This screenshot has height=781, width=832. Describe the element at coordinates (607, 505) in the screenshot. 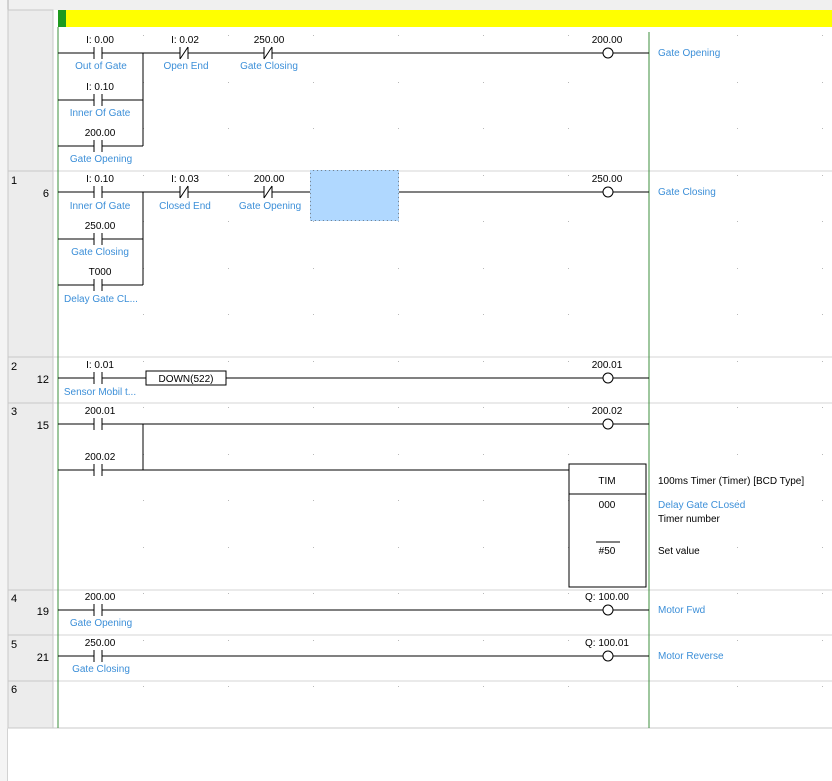

I see `timer-number: 000` at that location.